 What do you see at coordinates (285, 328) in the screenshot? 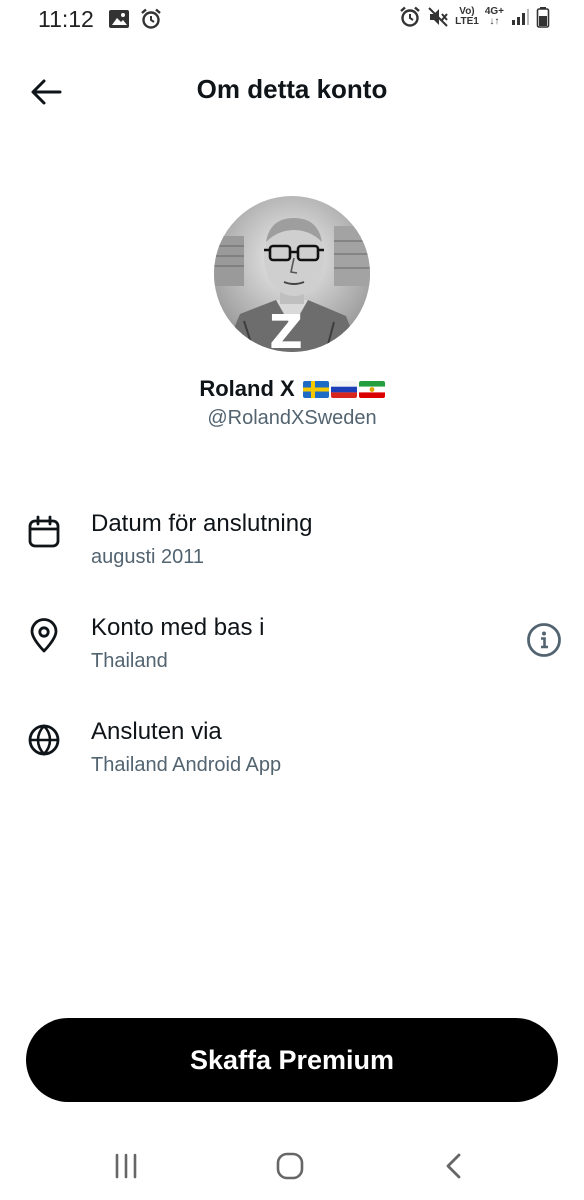
I see `avatar-letter: Z` at bounding box center [285, 328].